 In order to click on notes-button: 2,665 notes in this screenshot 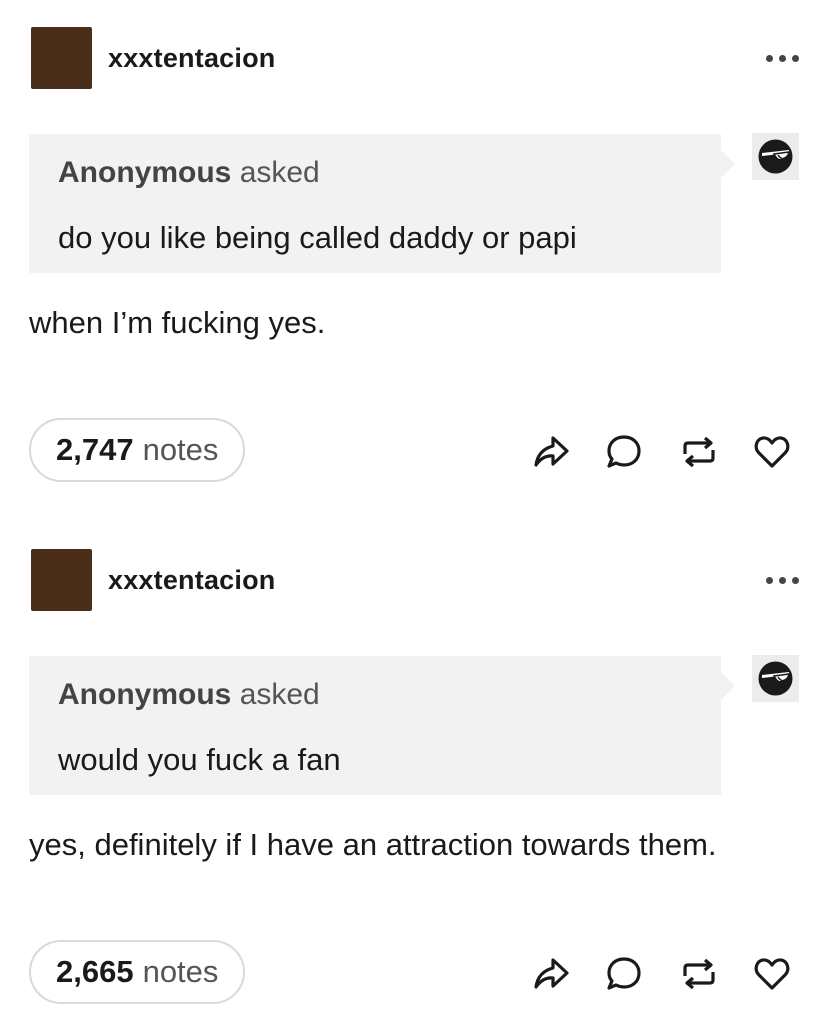, I will do `click(137, 972)`.